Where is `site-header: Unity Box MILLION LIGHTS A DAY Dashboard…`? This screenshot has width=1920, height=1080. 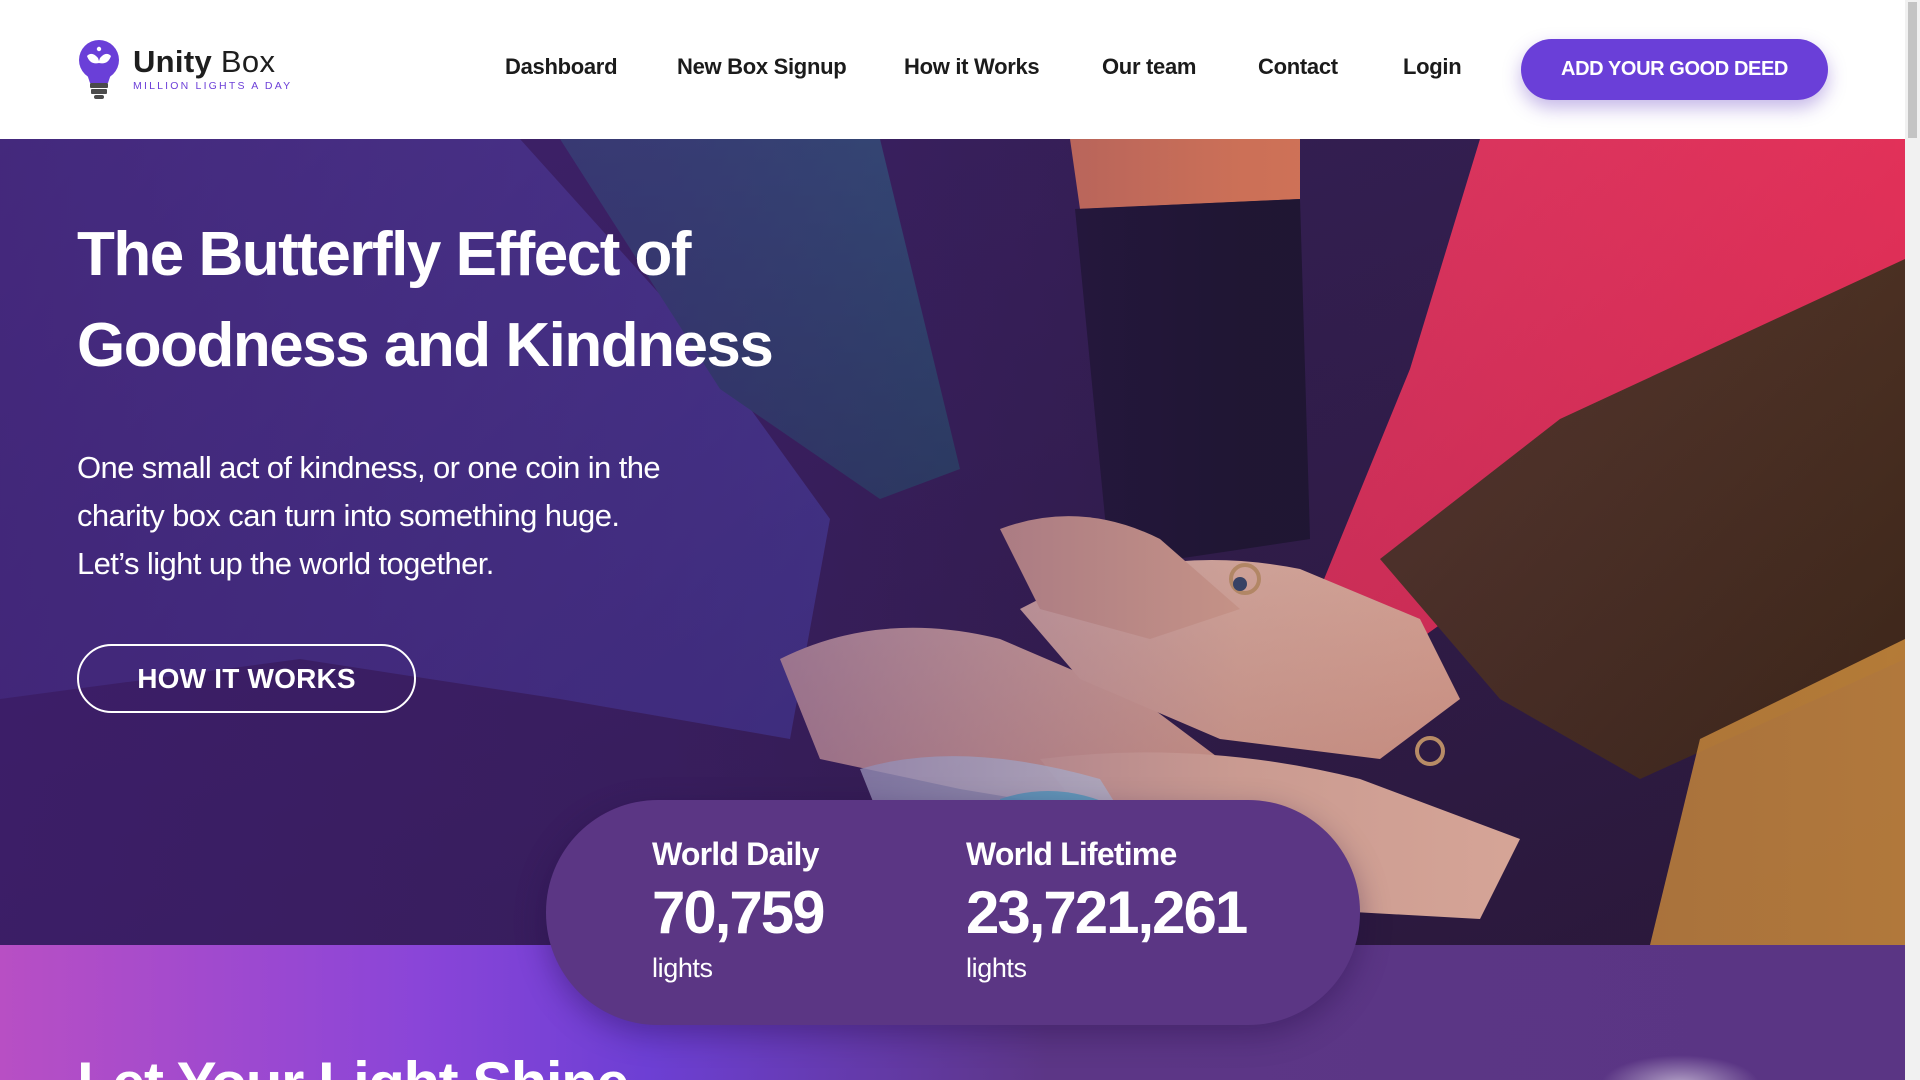
site-header: Unity Box MILLION LIGHTS A DAY Dashboard… is located at coordinates (952, 69).